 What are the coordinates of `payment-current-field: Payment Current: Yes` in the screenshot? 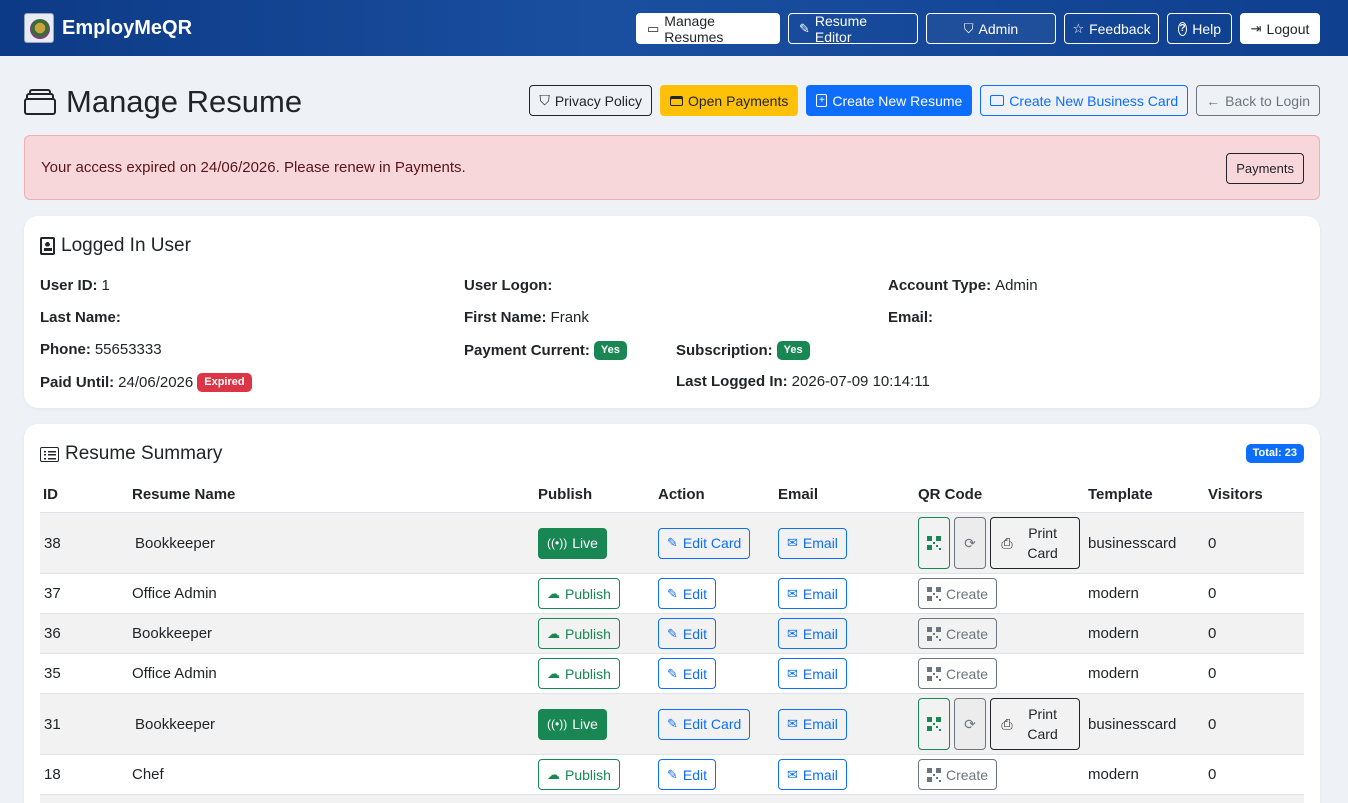 It's located at (545, 350).